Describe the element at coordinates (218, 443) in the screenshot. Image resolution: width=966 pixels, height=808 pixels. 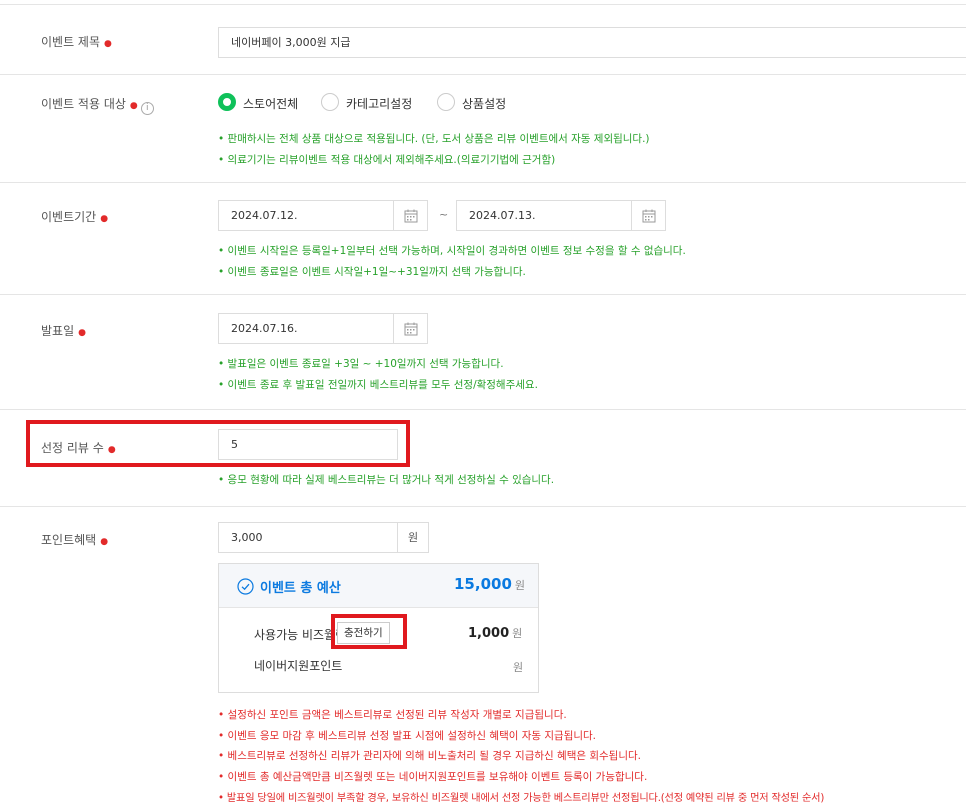
I see `highlight-box-reviews` at that location.